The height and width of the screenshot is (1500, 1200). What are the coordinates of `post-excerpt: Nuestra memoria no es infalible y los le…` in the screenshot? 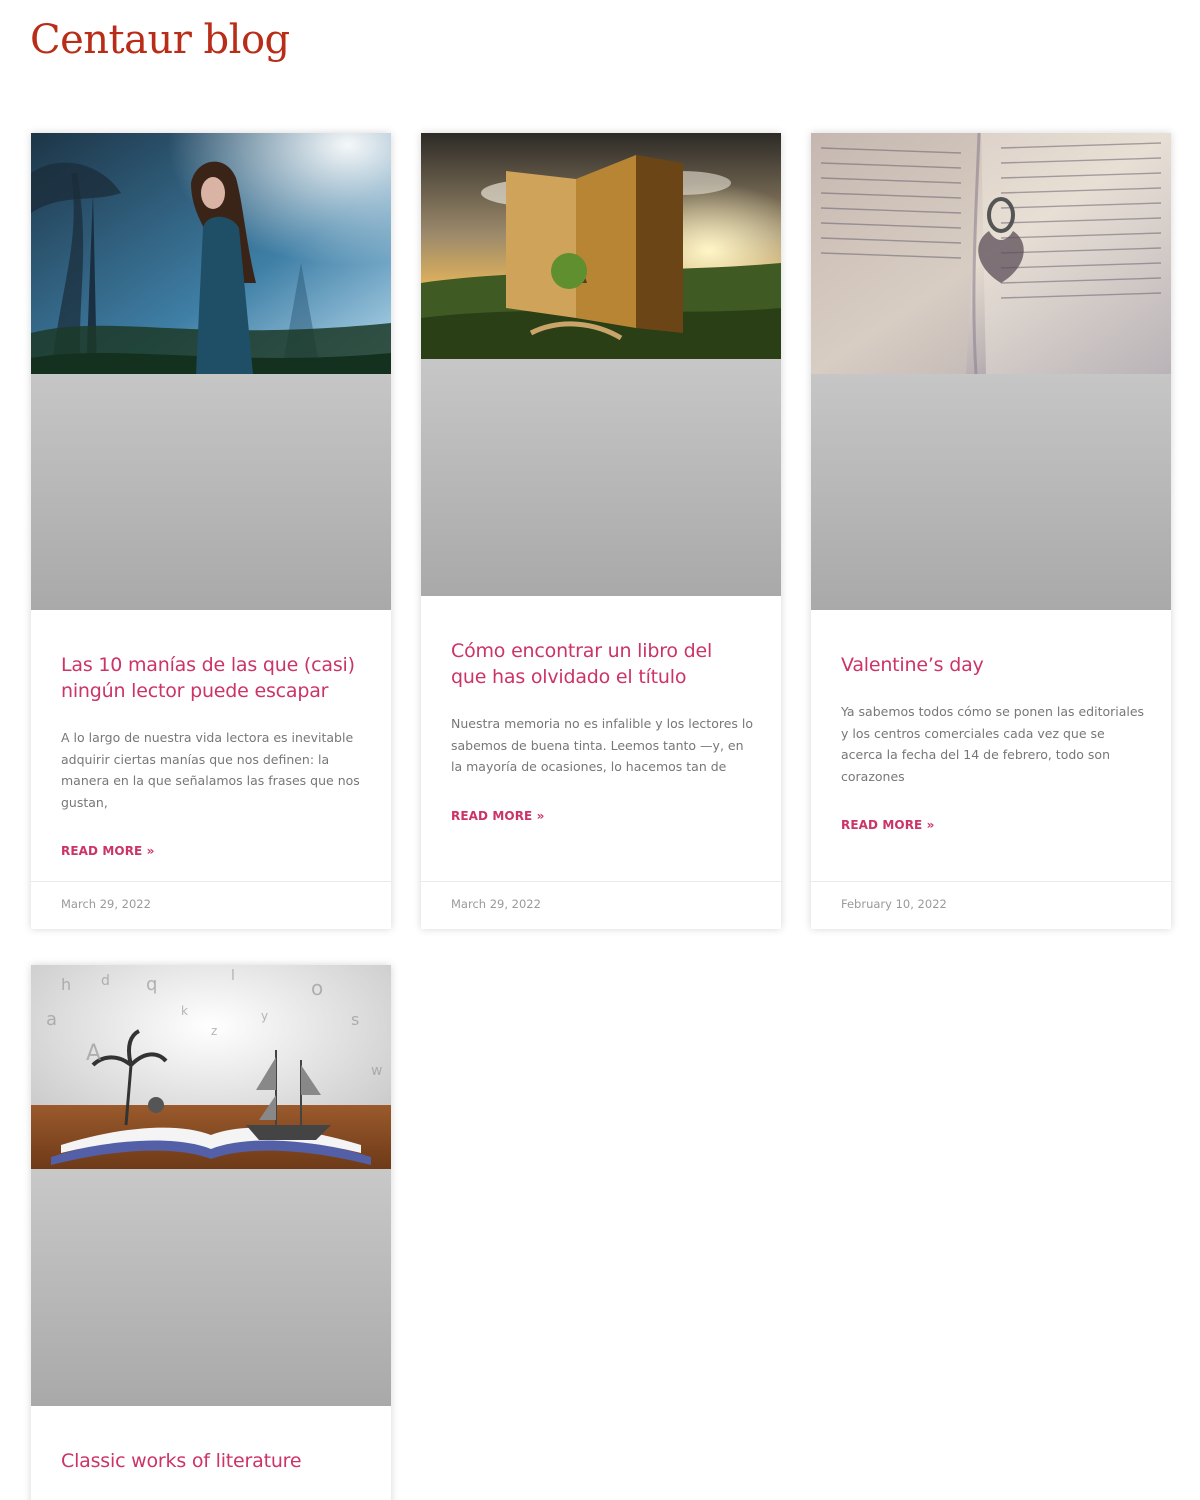 It's located at (602, 745).